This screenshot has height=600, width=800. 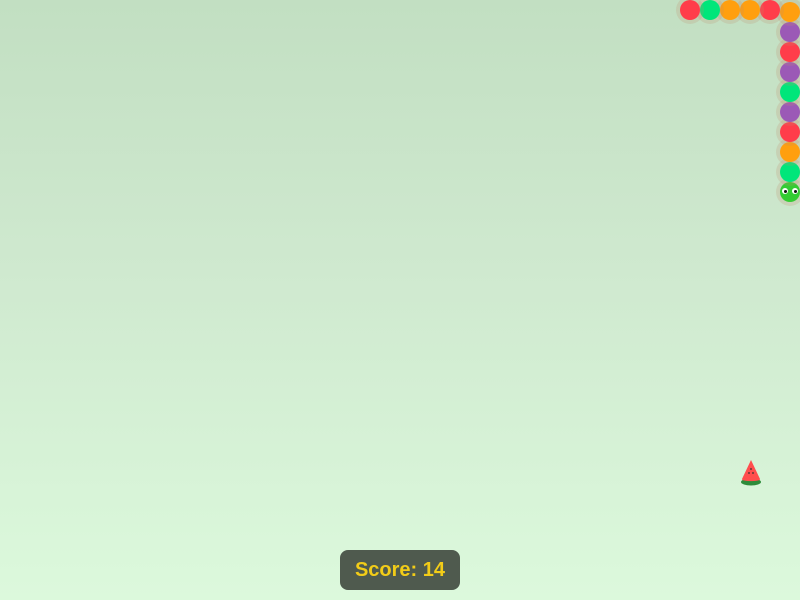 I want to click on score-value: 14, so click(x=434, y=569).